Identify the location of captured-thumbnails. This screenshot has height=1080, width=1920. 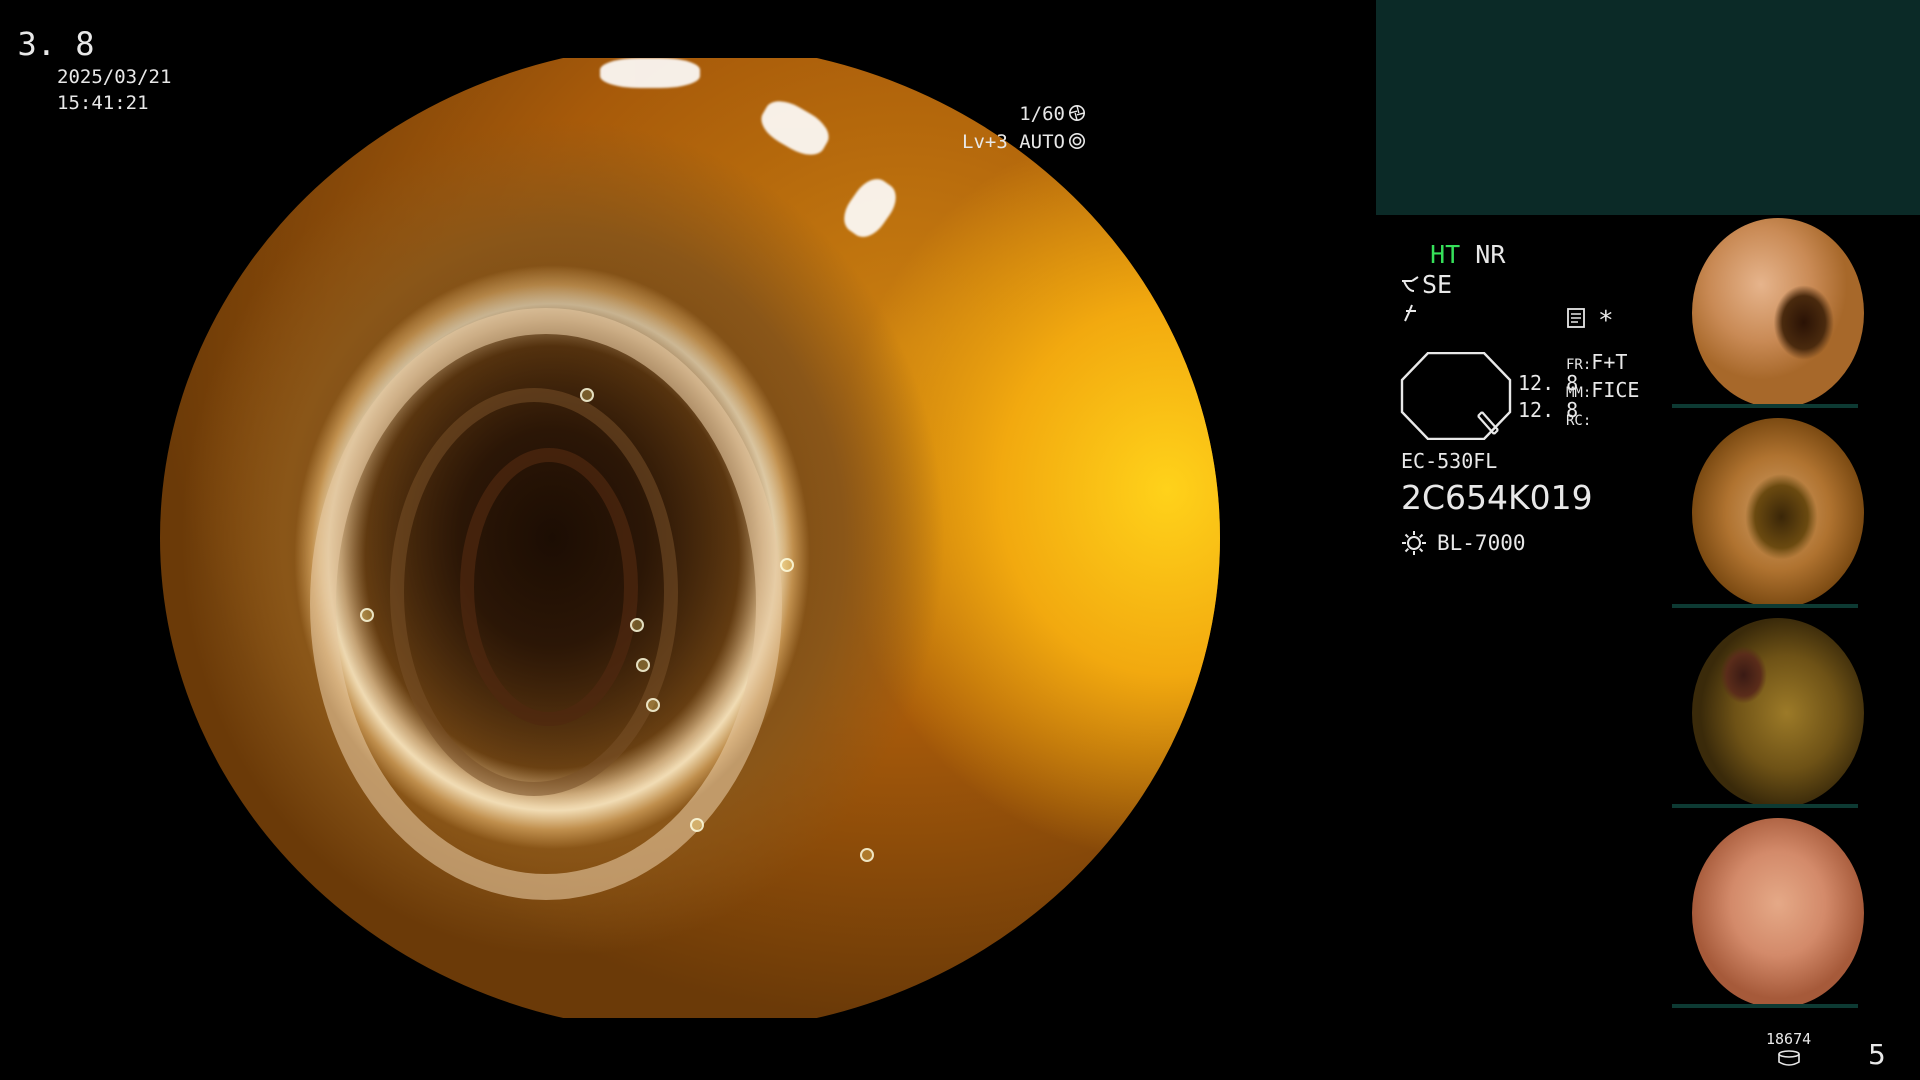
(1795, 616).